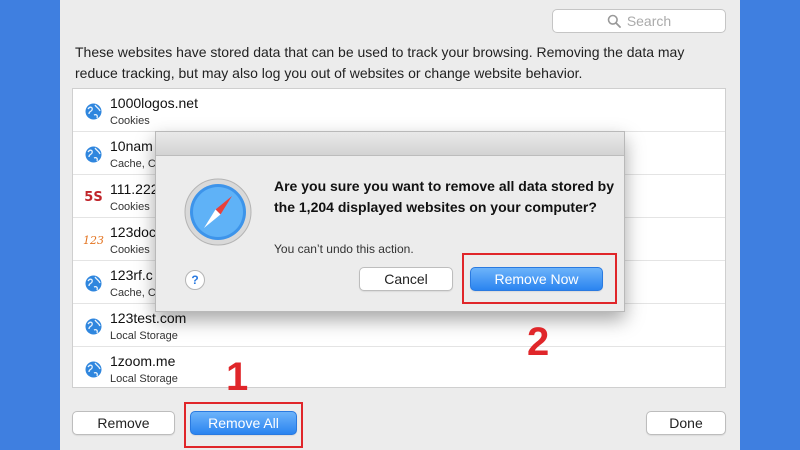  What do you see at coordinates (538, 342) in the screenshot?
I see `step-2-label: 2` at bounding box center [538, 342].